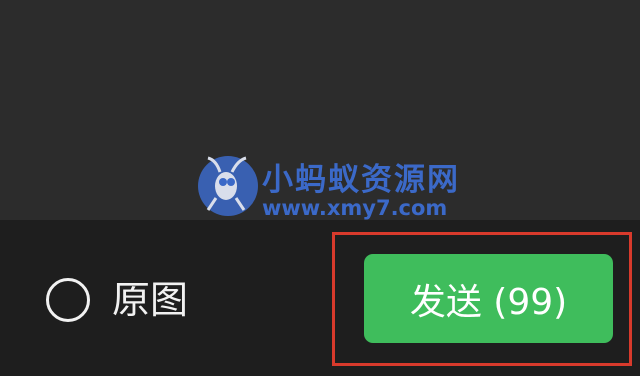 Image resolution: width=640 pixels, height=376 pixels. I want to click on watermark-url: www.xmy7.com, so click(355, 208).